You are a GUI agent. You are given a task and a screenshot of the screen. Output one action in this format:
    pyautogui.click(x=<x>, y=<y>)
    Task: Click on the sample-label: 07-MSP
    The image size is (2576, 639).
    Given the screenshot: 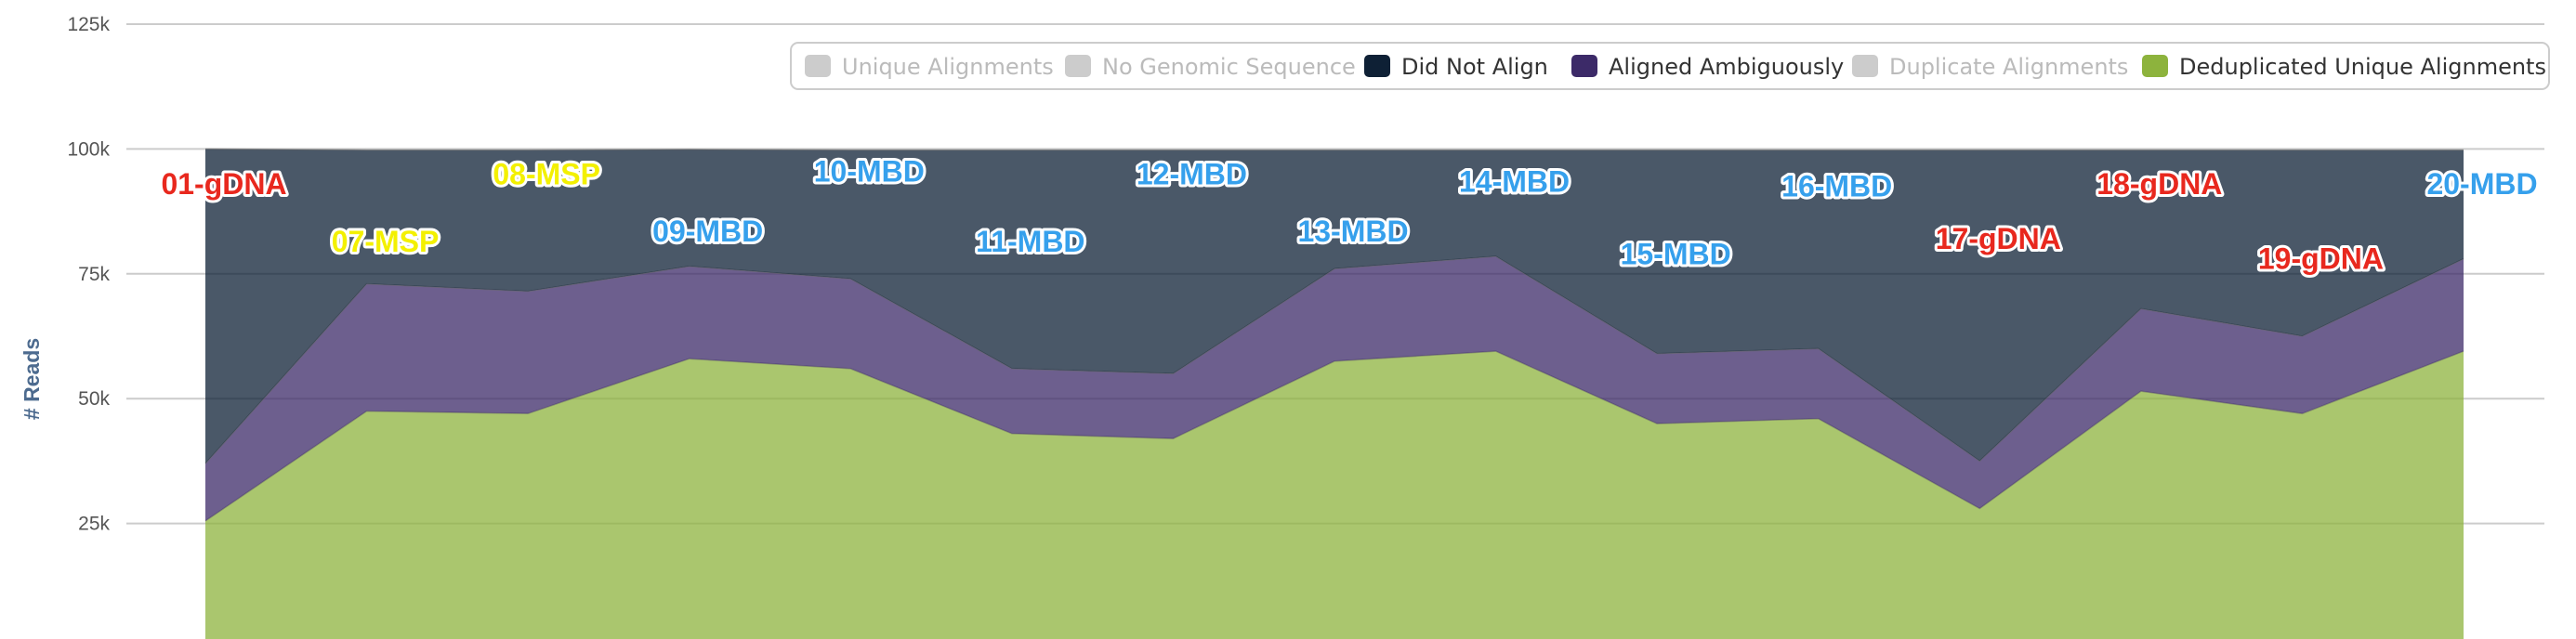 What is the action you would take?
    pyautogui.click(x=386, y=241)
    